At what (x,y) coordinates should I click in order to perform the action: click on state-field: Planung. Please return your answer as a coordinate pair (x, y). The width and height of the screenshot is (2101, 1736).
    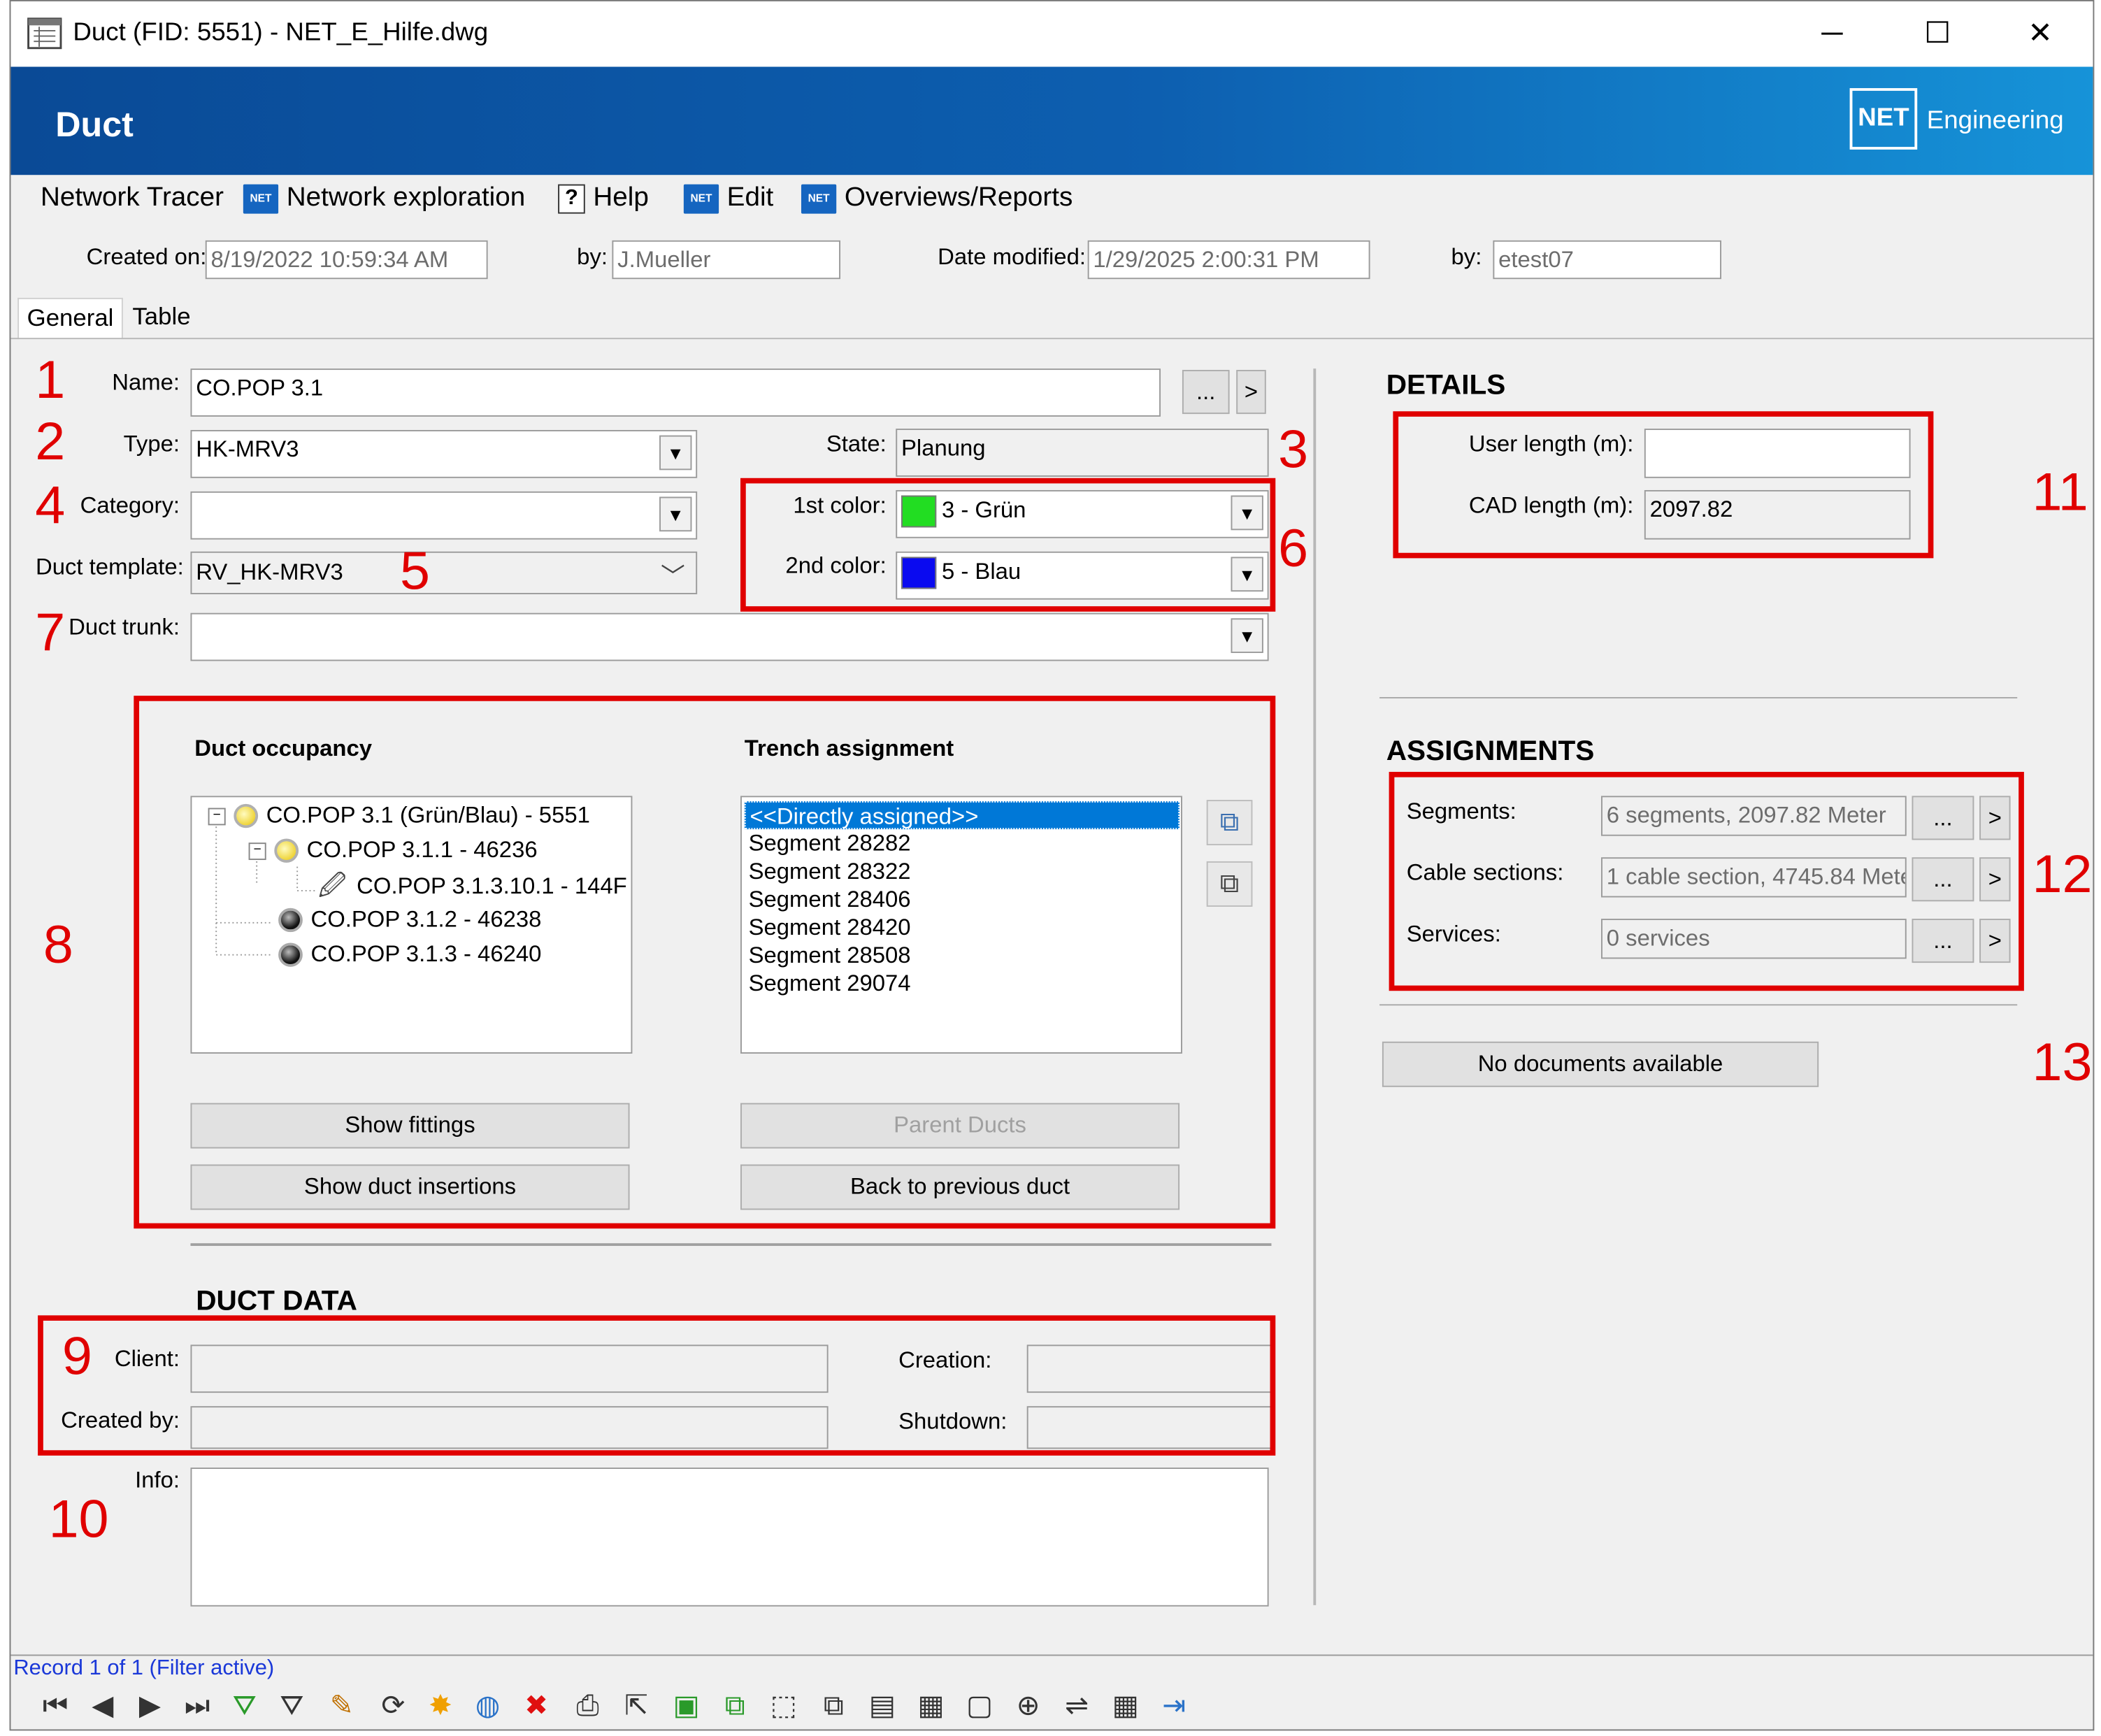
    Looking at the image, I should click on (1082, 453).